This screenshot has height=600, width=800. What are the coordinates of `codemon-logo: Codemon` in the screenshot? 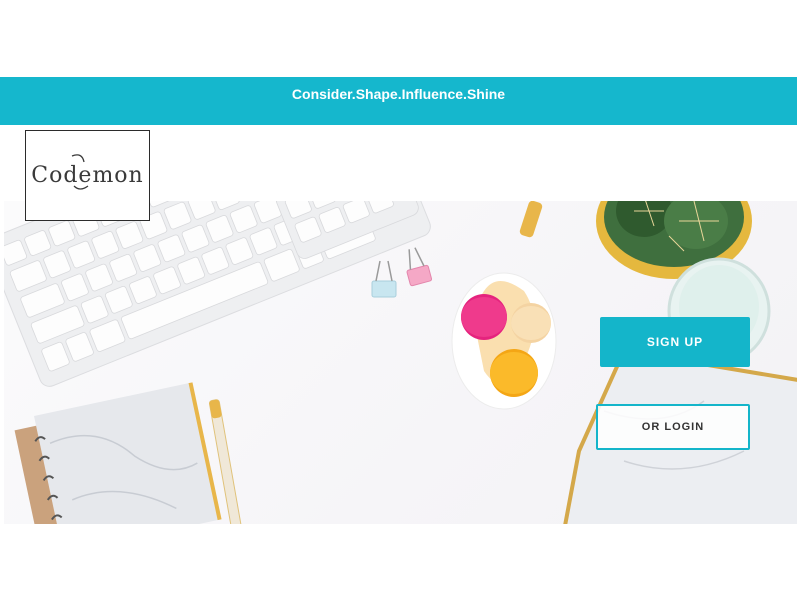 It's located at (87, 175).